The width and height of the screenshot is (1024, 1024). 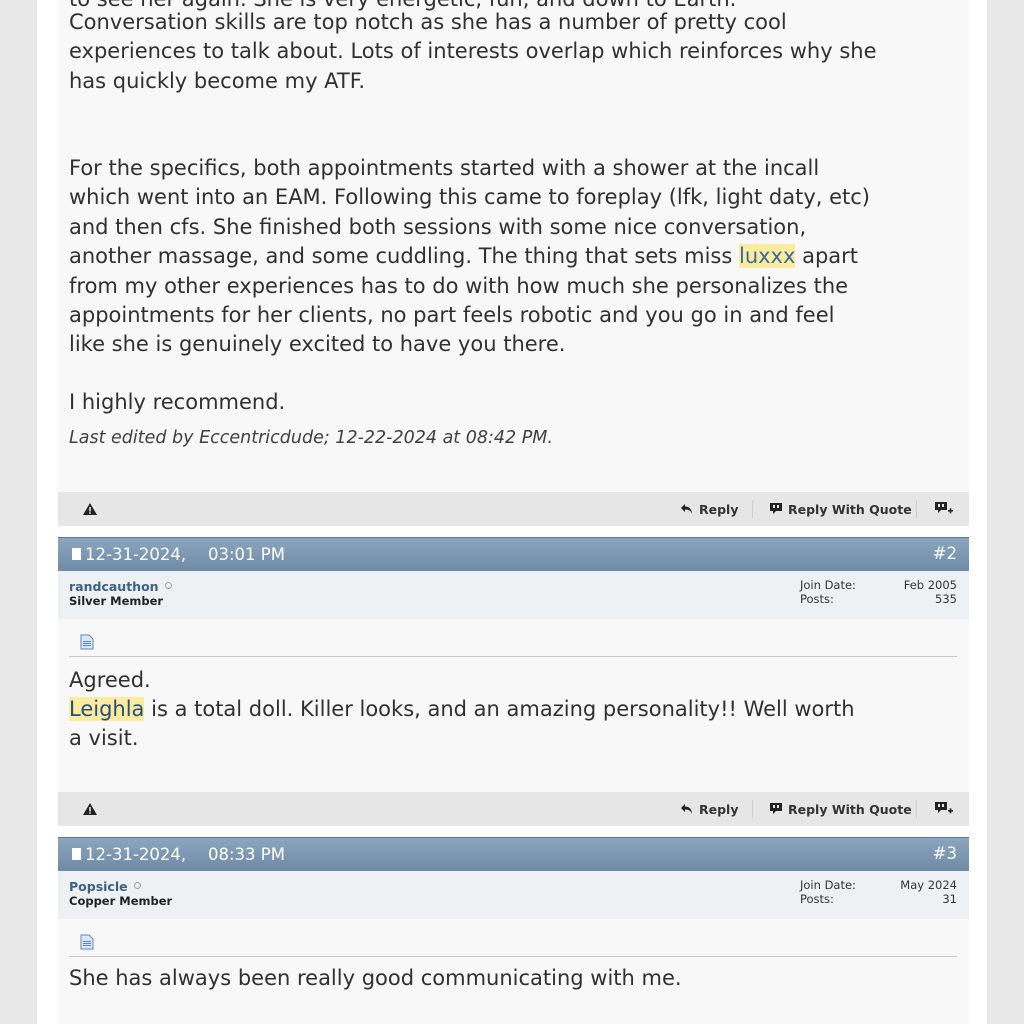 I want to click on posts-value: 31, so click(x=949, y=899).